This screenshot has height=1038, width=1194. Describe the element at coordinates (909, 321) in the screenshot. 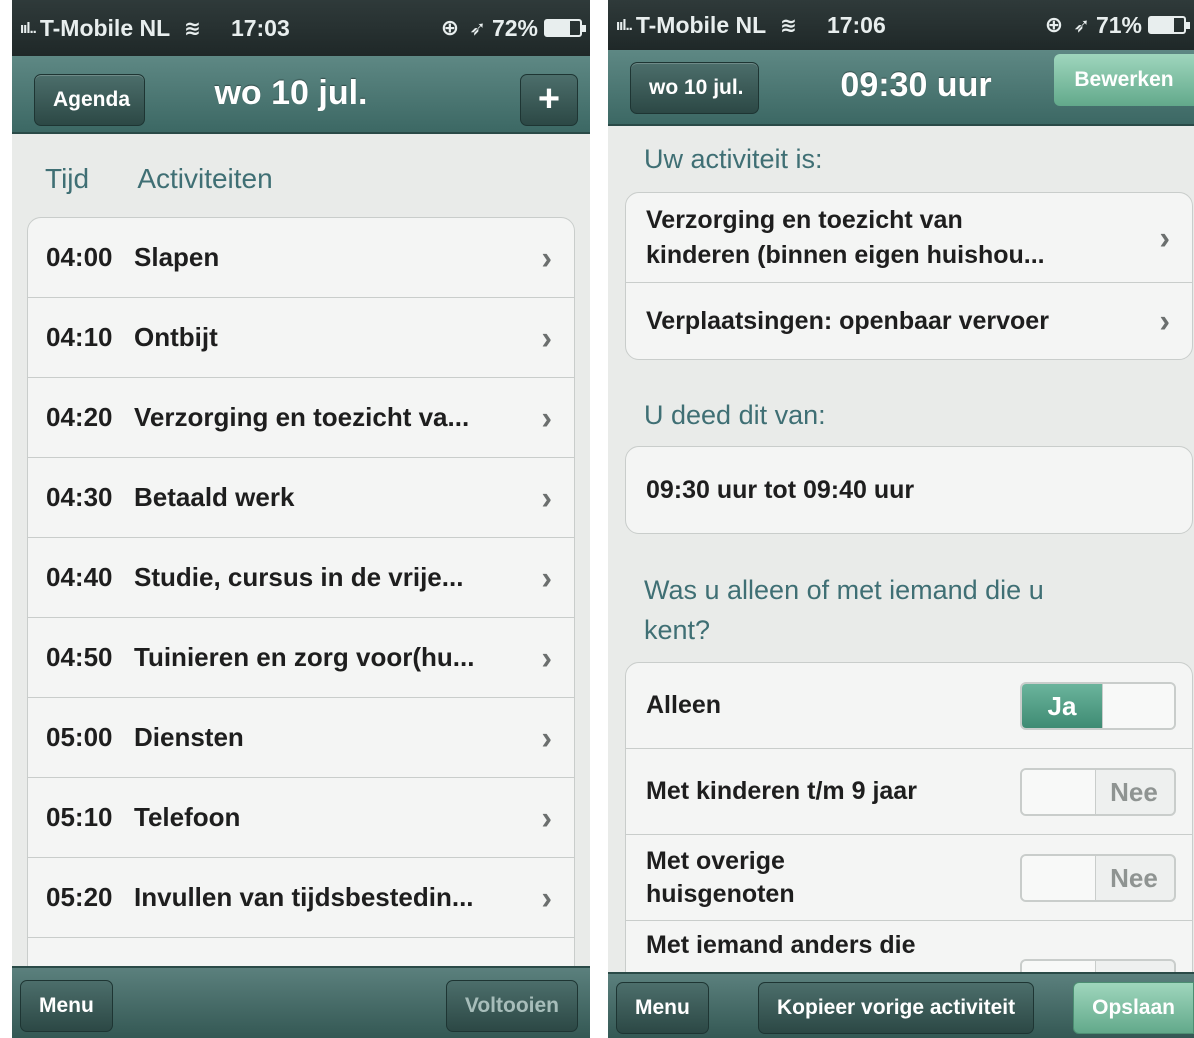

I see `activity-item: Verplaatsingen: openbaar vervoer ›` at that location.